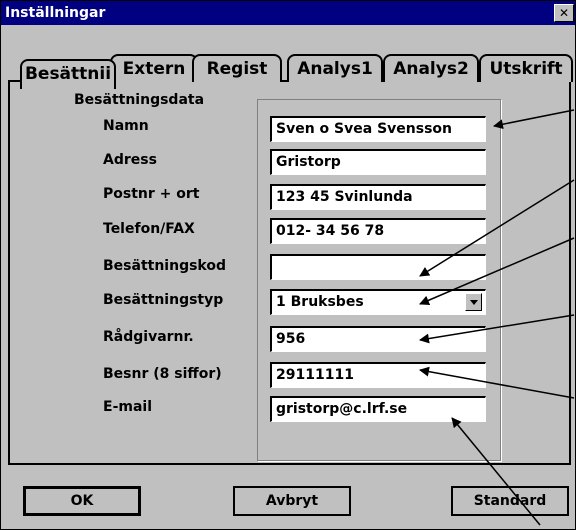 This screenshot has height=530, width=579. Describe the element at coordinates (526, 68) in the screenshot. I see `tab-utskrift: Utskrift` at that location.